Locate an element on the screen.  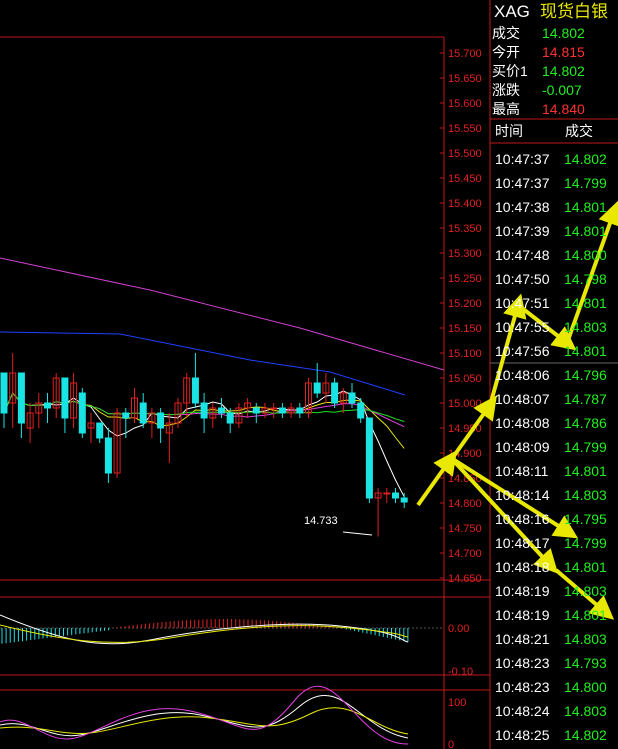
price-axis-label: 15.300 is located at coordinates (465, 254).